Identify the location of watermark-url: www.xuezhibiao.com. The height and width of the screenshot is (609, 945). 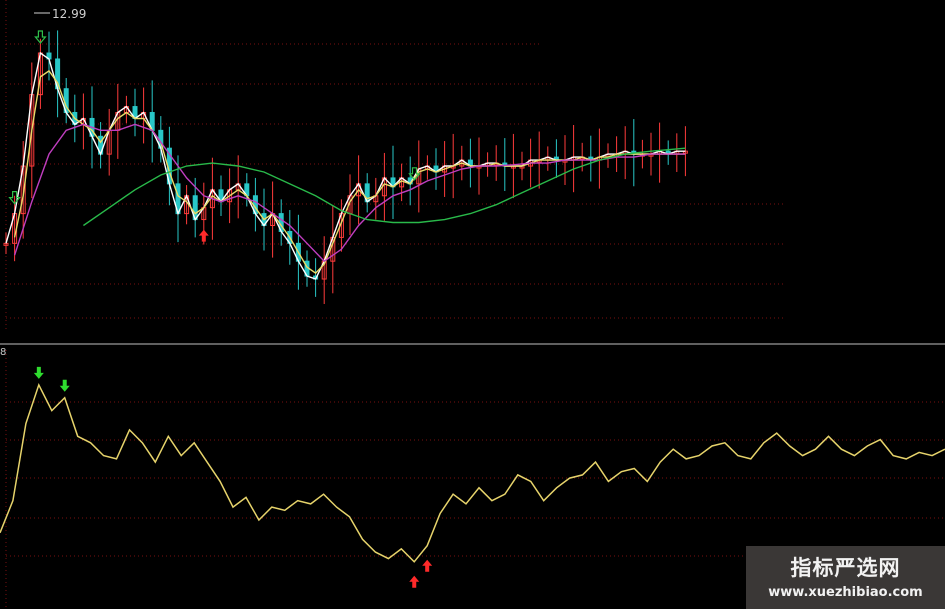
(845, 592).